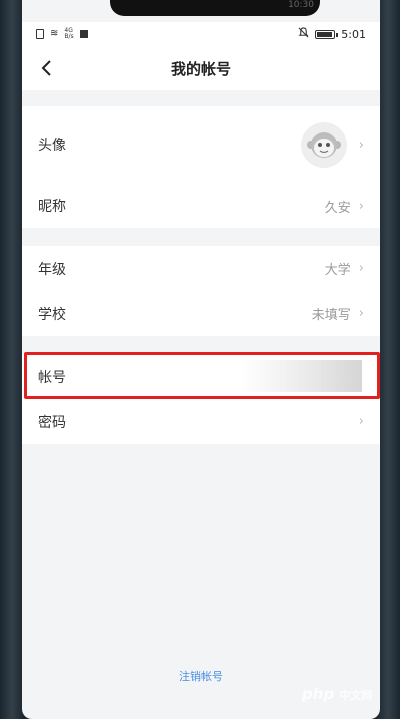  Describe the element at coordinates (356, 695) in the screenshot. I see `watermark-sub: 中文网` at that location.